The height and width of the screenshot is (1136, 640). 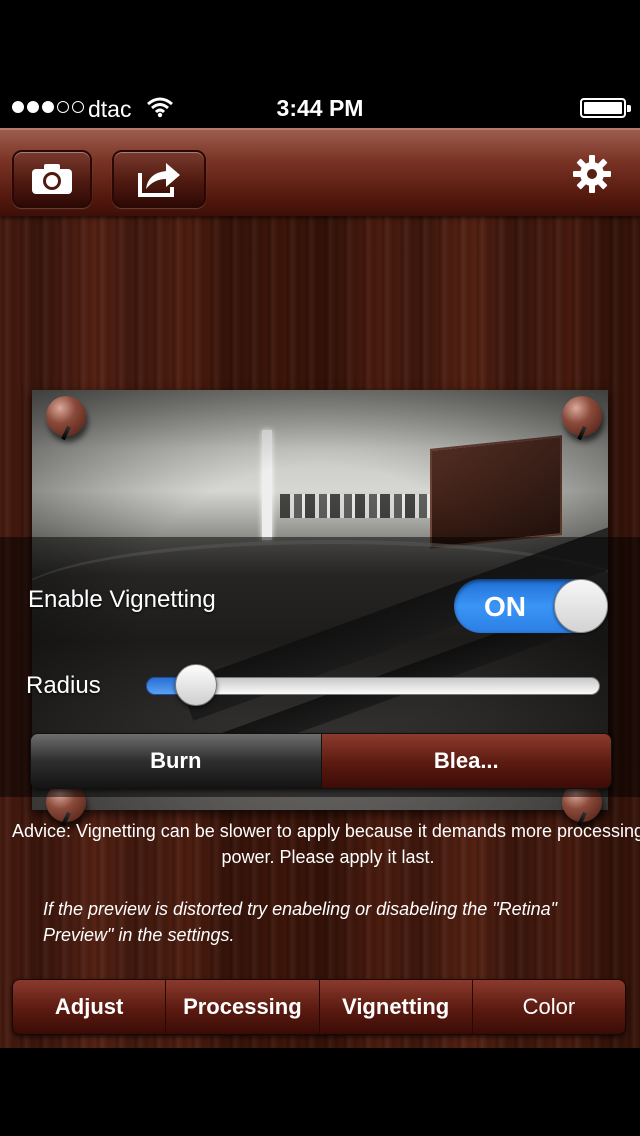 What do you see at coordinates (195, 685) in the screenshot?
I see `radius-slider-handle` at bounding box center [195, 685].